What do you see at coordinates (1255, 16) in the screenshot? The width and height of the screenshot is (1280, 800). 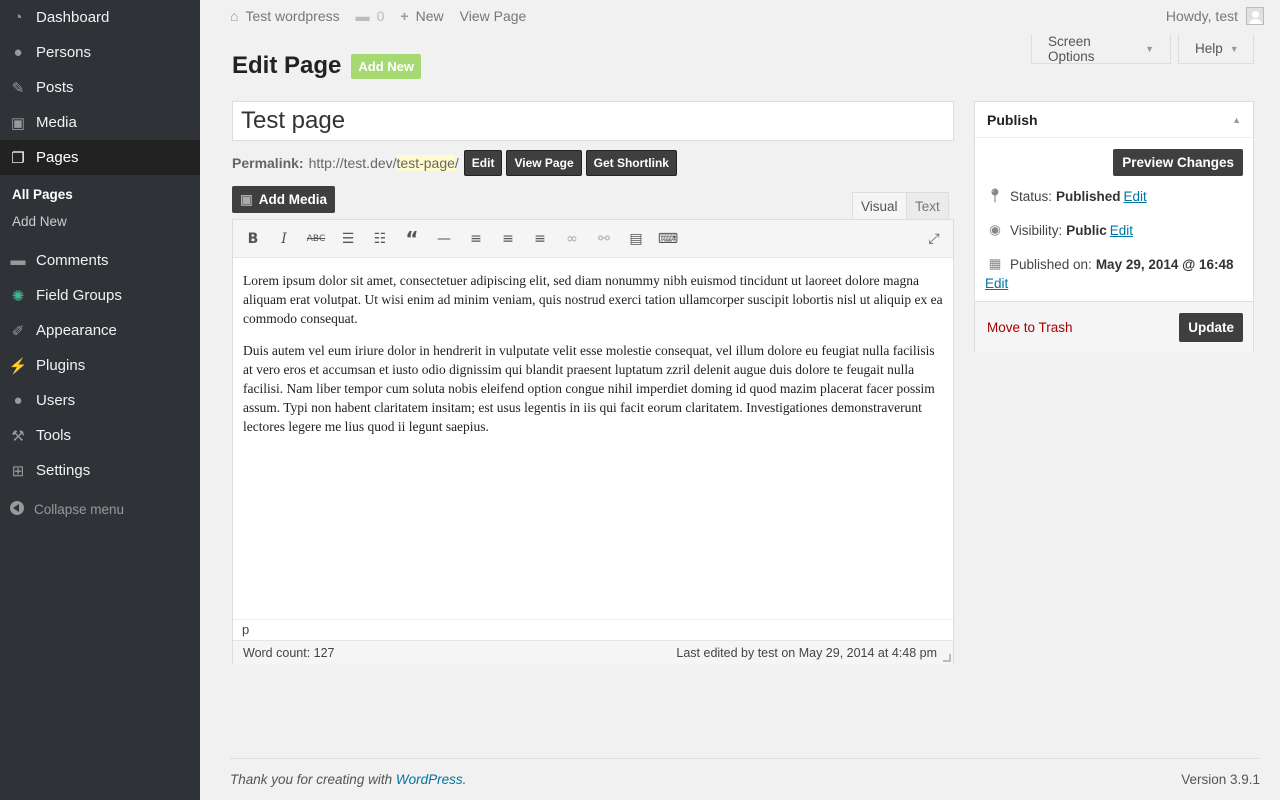 I see `avatar` at bounding box center [1255, 16].